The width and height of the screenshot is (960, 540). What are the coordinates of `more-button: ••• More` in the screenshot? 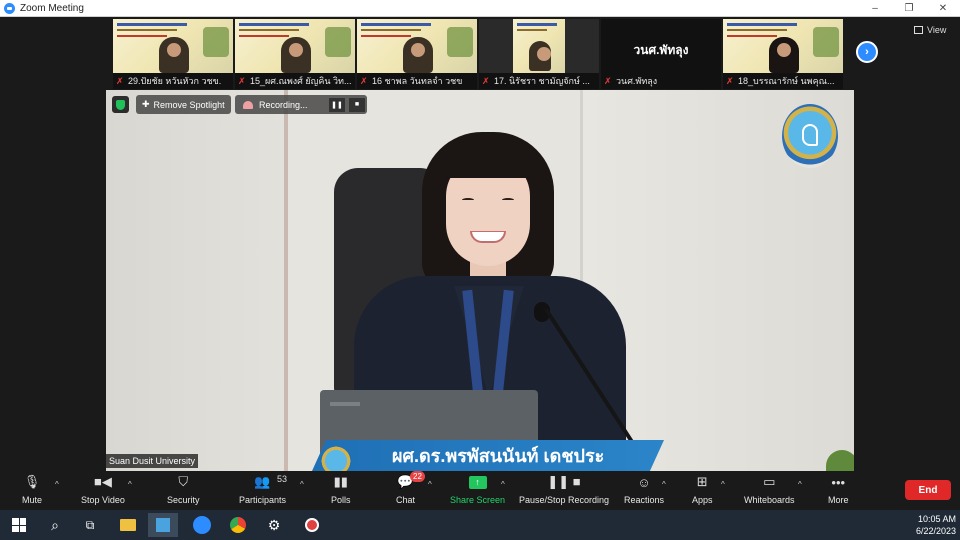 It's located at (838, 489).